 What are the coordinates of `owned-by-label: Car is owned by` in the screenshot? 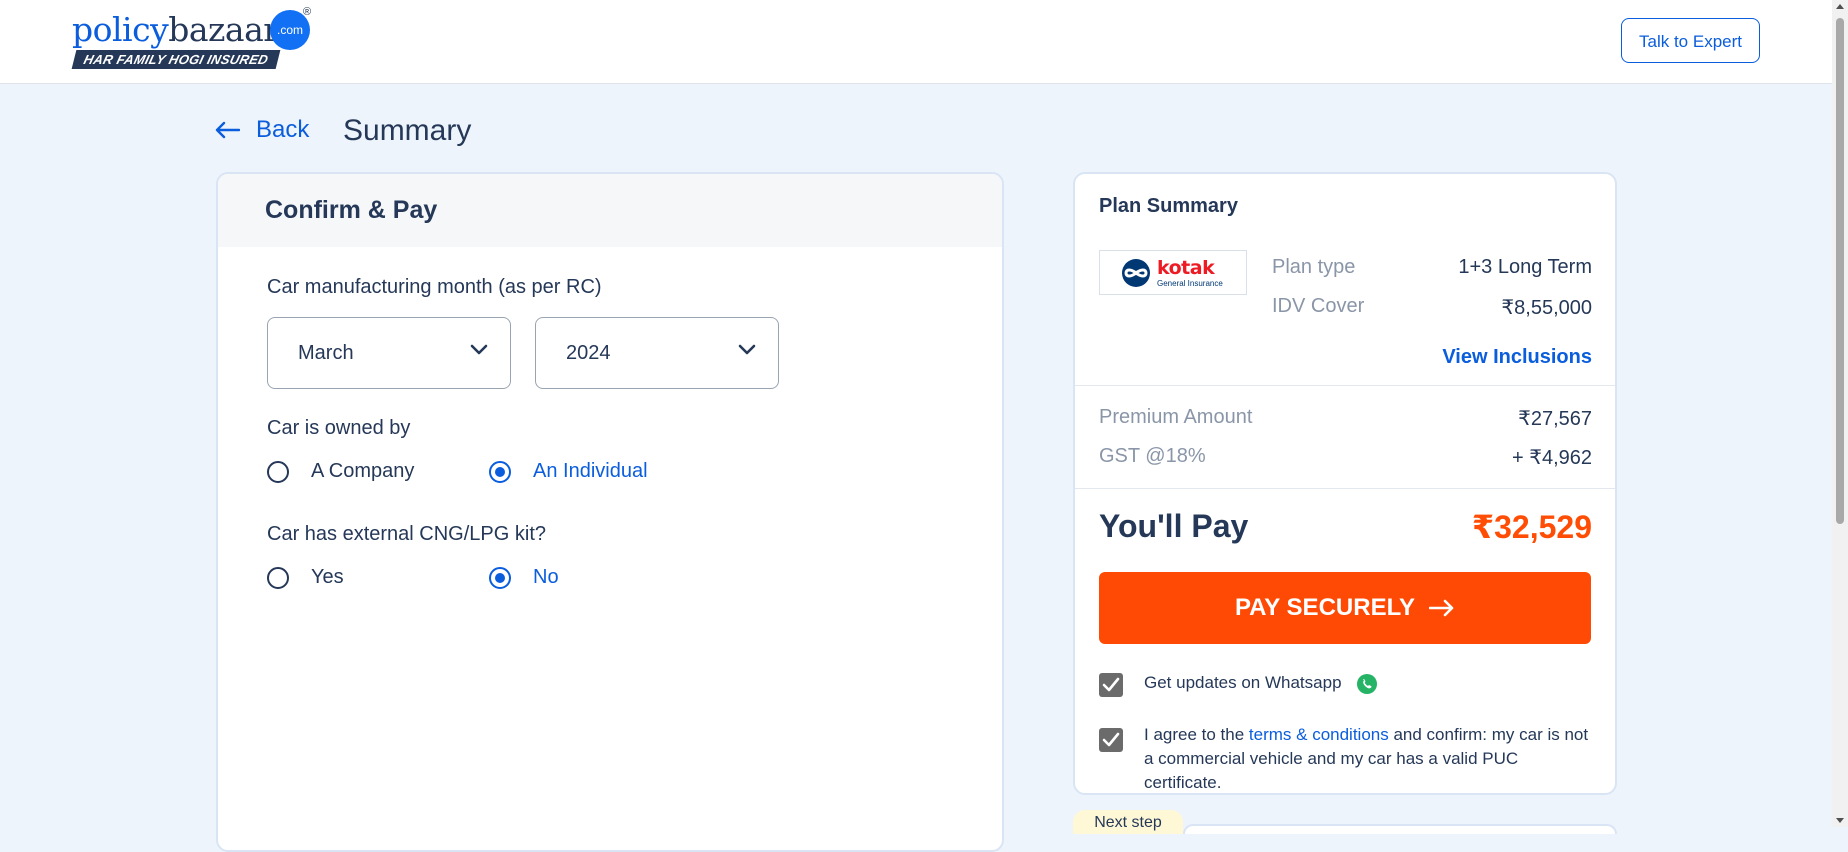 It's located at (339, 428).